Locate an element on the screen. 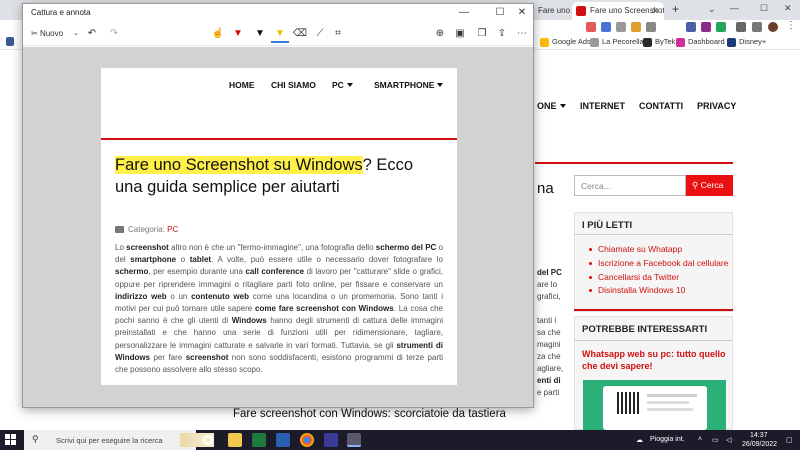 The height and width of the screenshot is (450, 800). bookmark-item: La Pecorella is located at coordinates (617, 42).